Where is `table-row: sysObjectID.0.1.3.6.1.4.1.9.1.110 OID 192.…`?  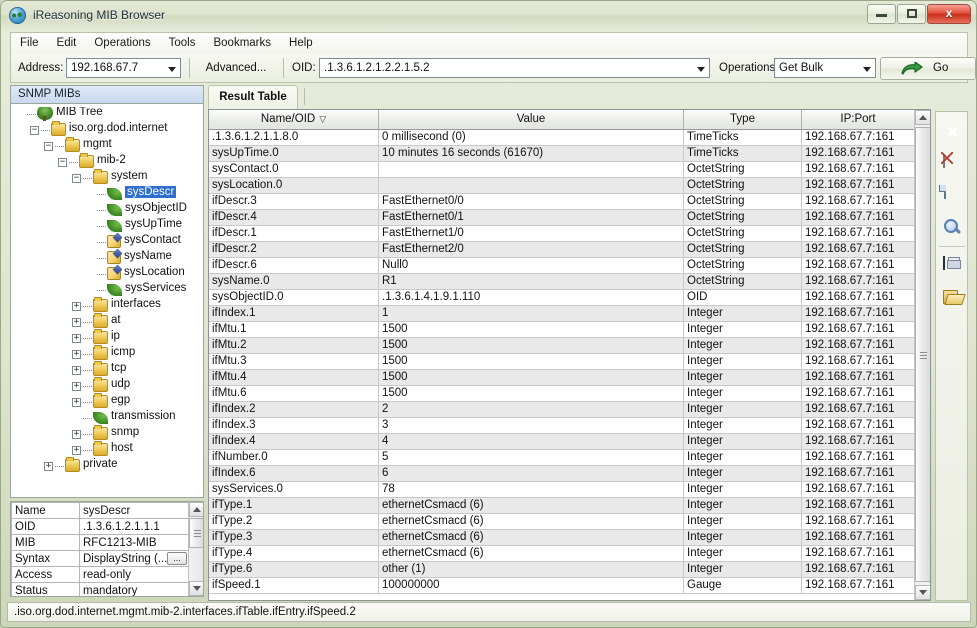 table-row: sysObjectID.0.1.3.6.1.4.1.9.1.110 OID 192.… is located at coordinates (562, 298).